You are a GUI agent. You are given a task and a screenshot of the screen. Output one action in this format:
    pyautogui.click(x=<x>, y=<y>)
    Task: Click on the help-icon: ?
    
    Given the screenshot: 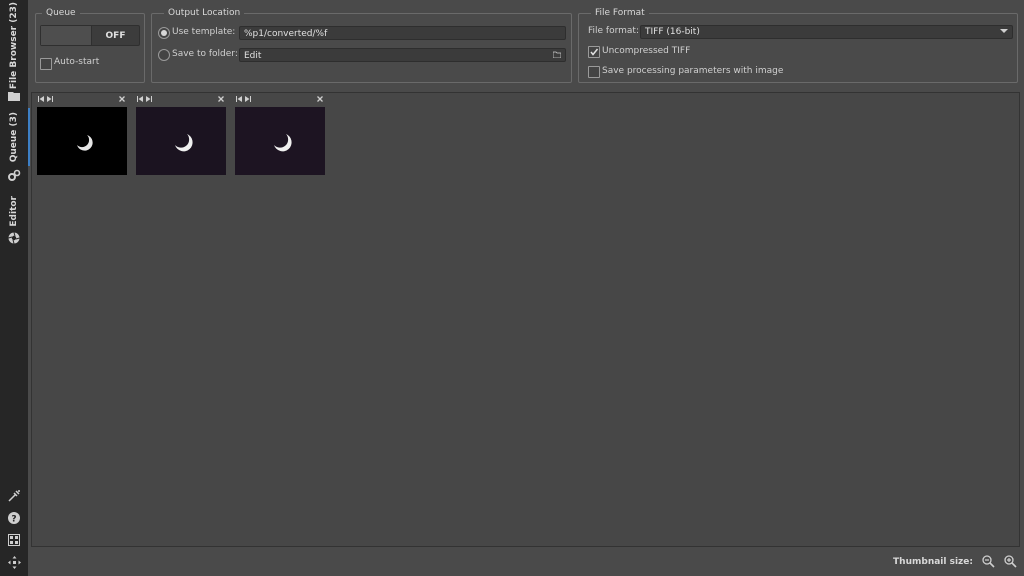 What is the action you would take?
    pyautogui.click(x=14, y=518)
    